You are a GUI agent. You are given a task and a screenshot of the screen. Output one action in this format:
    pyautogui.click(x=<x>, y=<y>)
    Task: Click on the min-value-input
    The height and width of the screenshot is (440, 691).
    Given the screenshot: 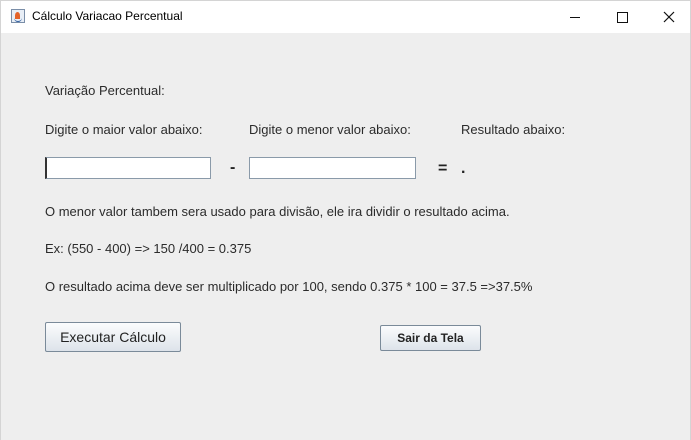 What is the action you would take?
    pyautogui.click(x=332, y=168)
    